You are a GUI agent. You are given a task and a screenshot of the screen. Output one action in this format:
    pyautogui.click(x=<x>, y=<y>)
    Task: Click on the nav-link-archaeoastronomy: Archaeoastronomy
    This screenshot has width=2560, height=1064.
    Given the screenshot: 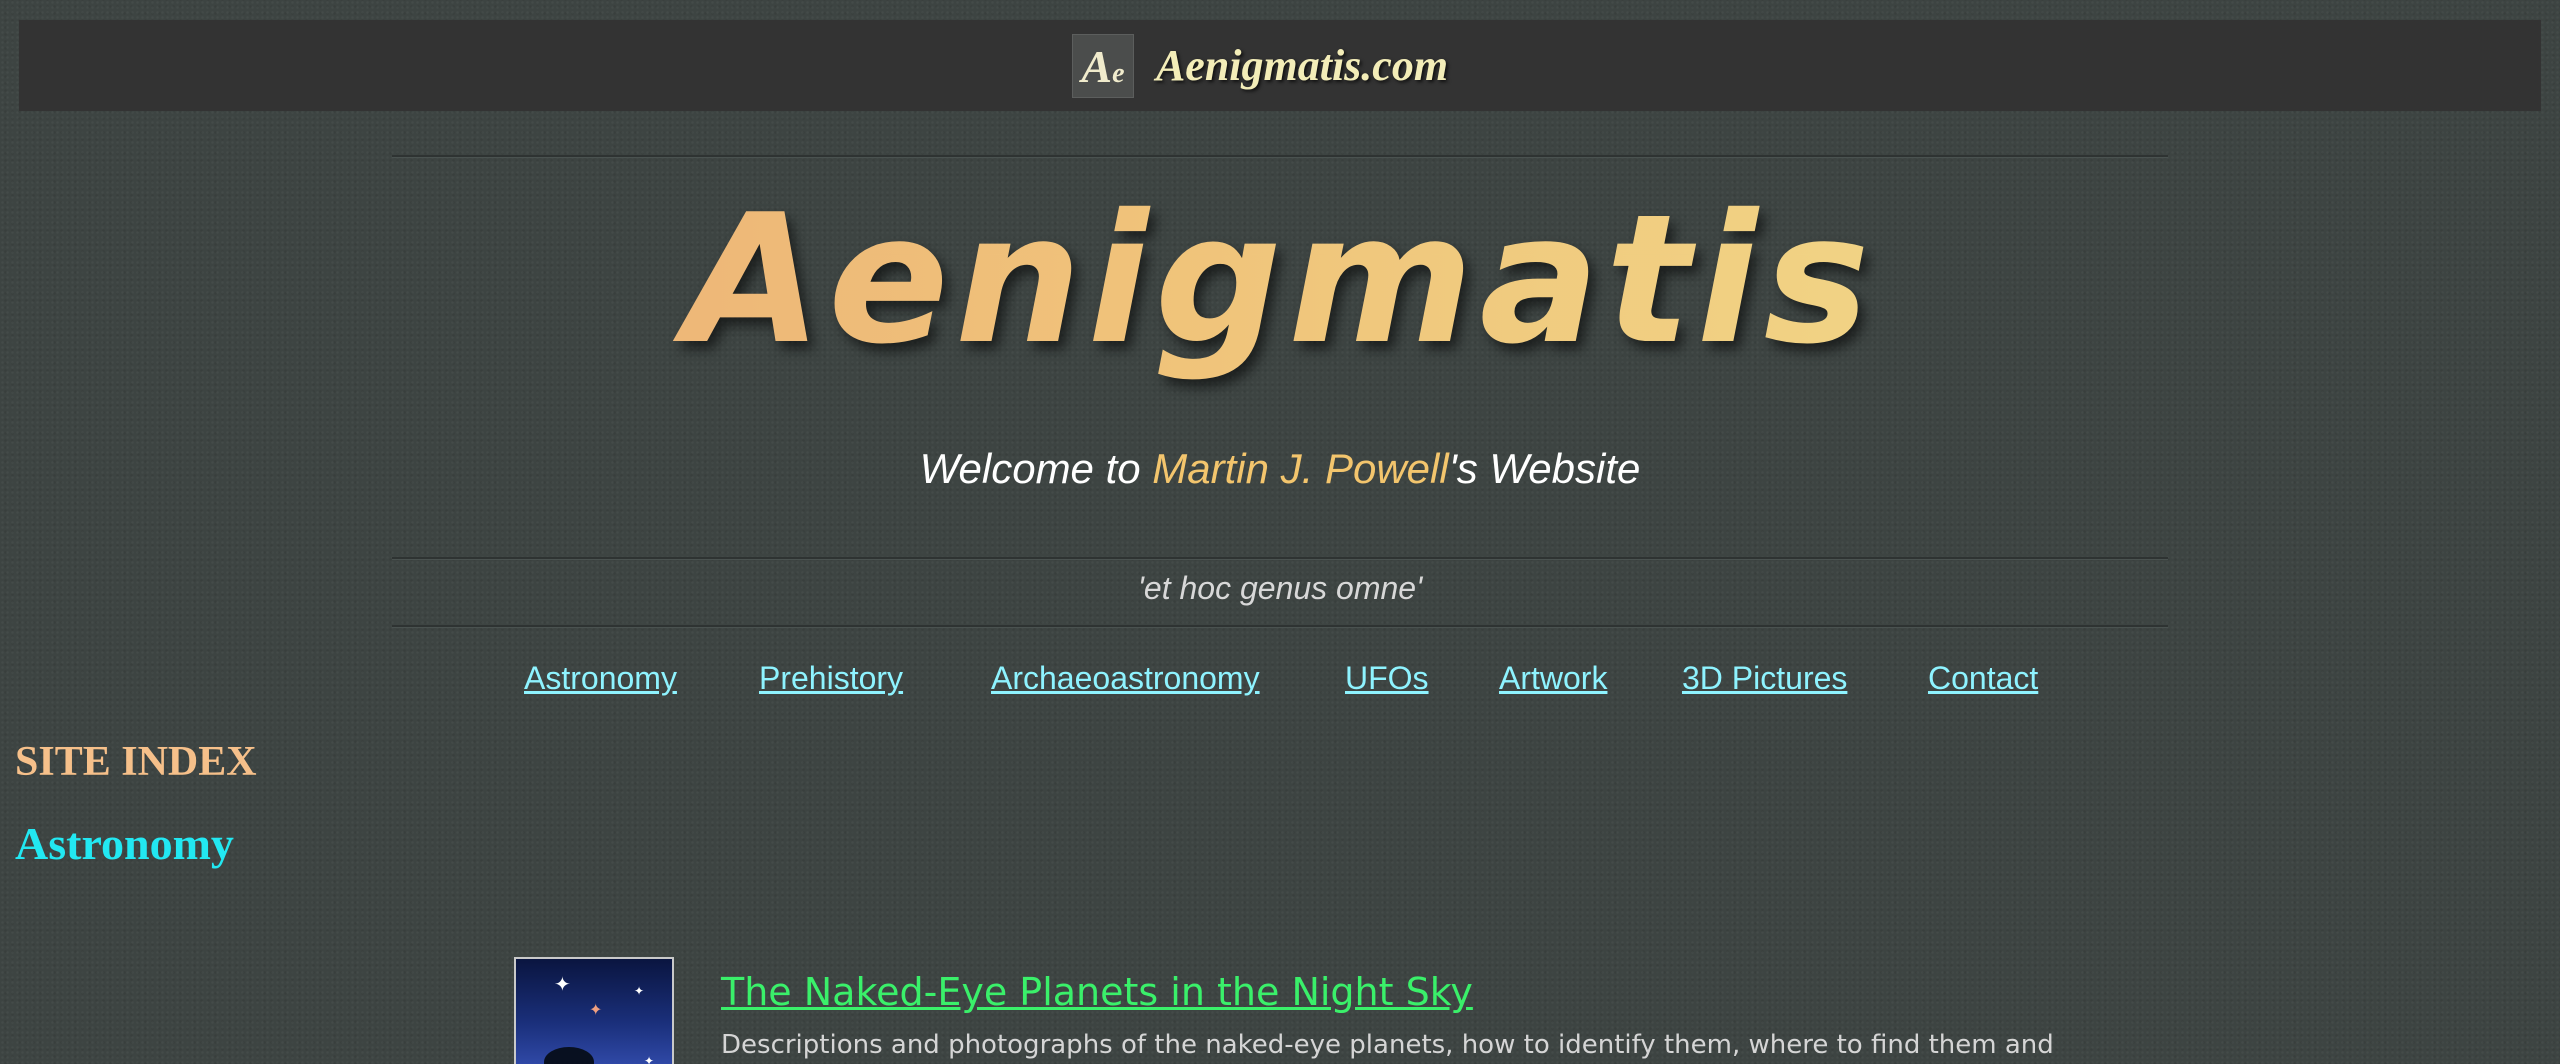 What is the action you would take?
    pyautogui.click(x=1125, y=678)
    